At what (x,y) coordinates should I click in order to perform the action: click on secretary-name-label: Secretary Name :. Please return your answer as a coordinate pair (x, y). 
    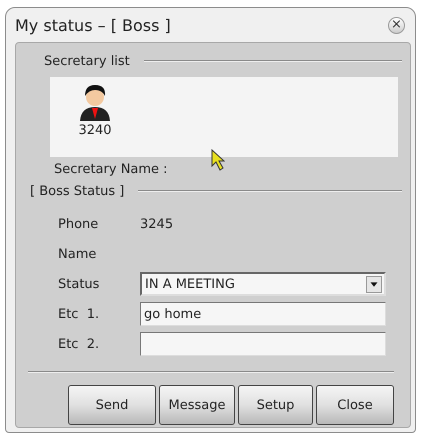
    Looking at the image, I should click on (111, 169).